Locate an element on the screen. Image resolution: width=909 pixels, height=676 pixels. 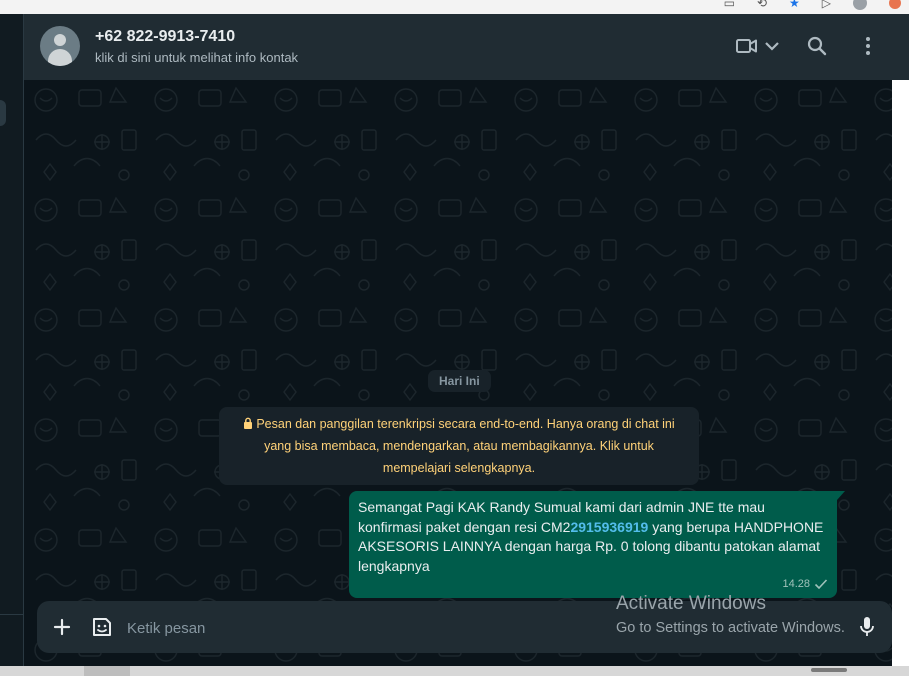
sidebar-divider is located at coordinates (11, 614).